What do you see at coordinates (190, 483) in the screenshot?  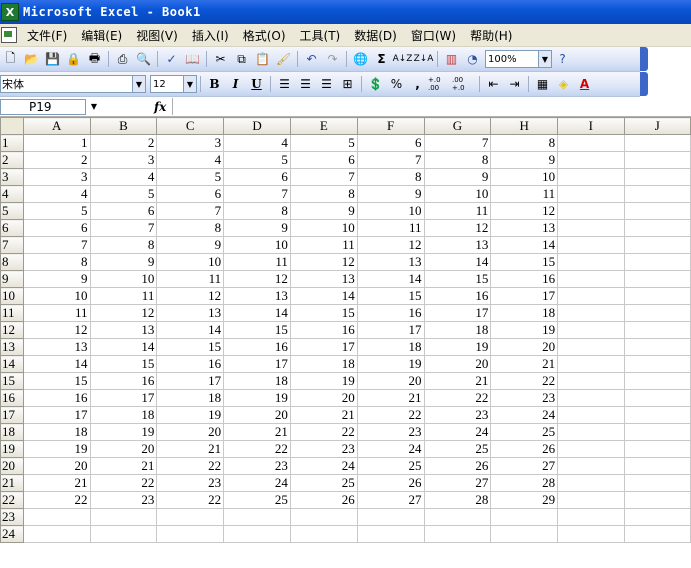 I see `cell-c21: 23` at bounding box center [190, 483].